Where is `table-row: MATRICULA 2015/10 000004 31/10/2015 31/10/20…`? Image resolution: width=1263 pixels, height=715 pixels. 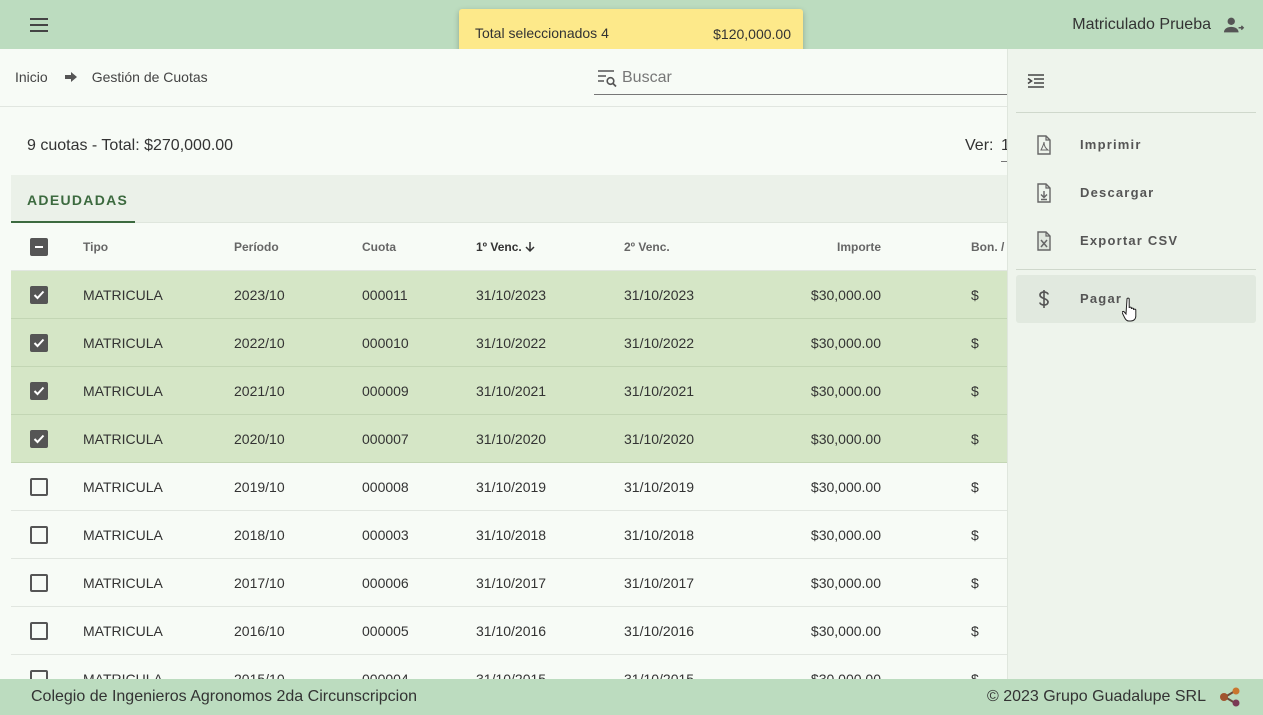
table-row: MATRICULA 2015/10 000004 31/10/2015 31/10/20… is located at coordinates (509, 667).